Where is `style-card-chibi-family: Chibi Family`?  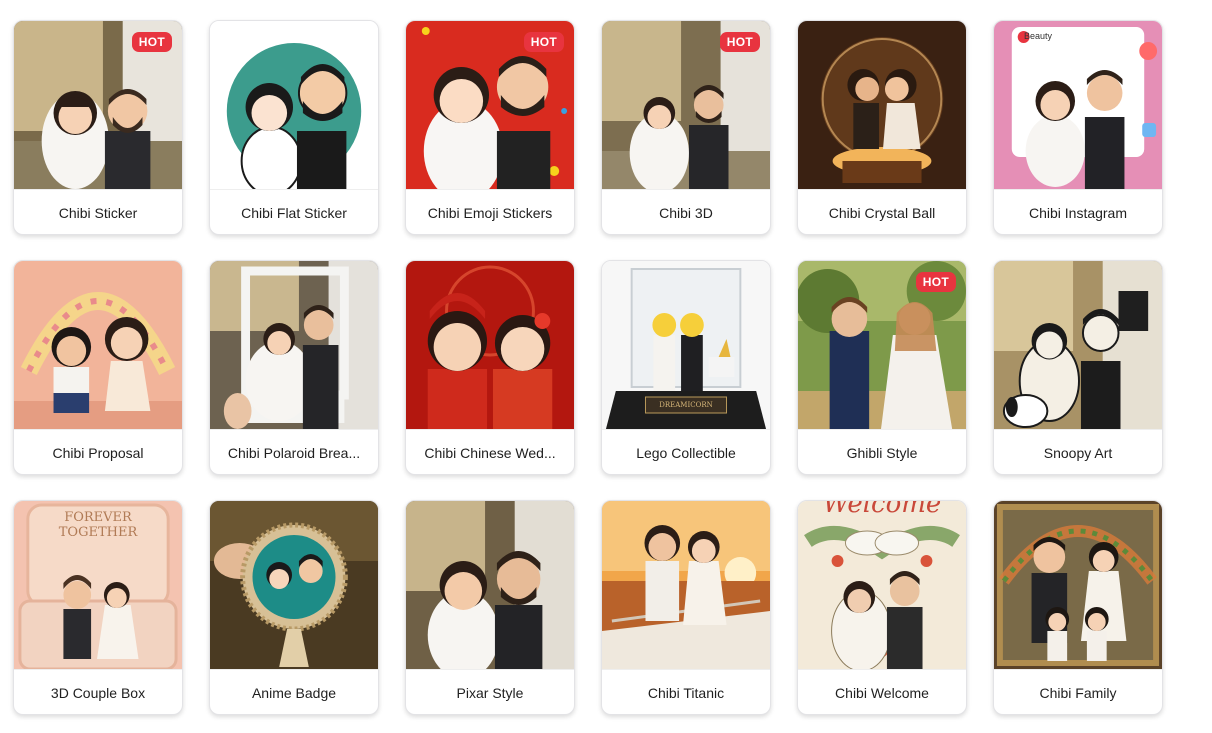
style-card-chibi-family: Chibi Family is located at coordinates (1078, 607).